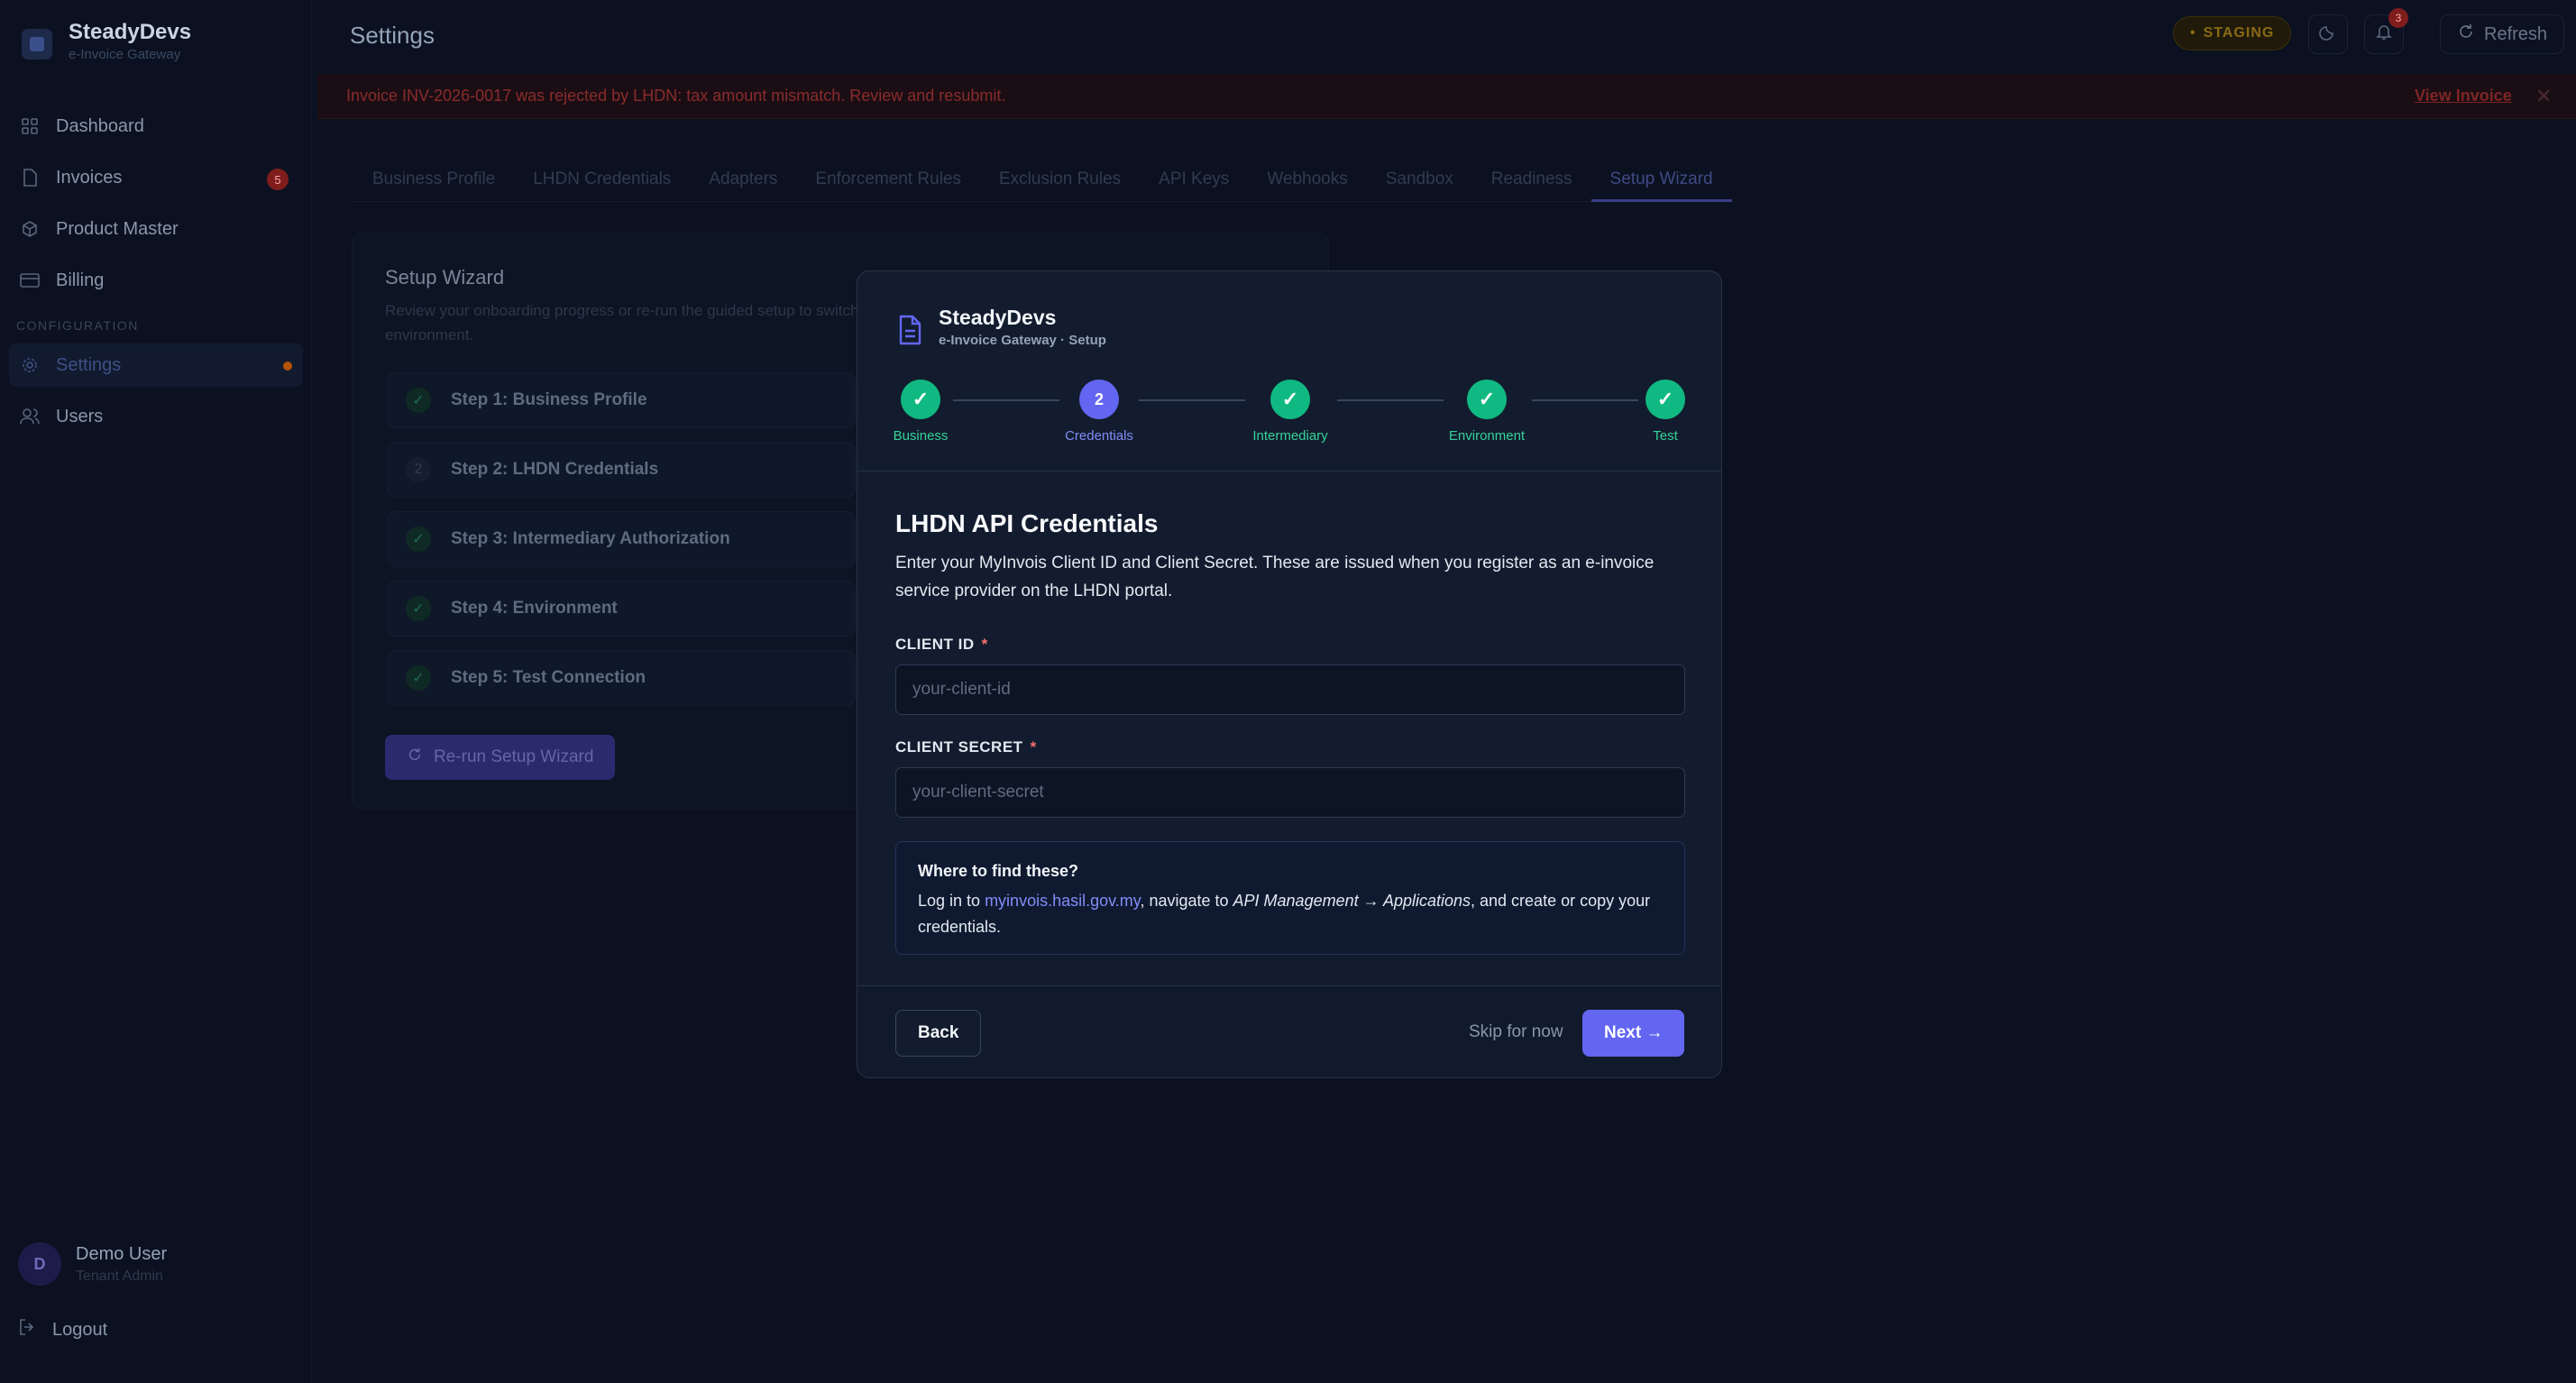 The image size is (2576, 1383). What do you see at coordinates (1516, 1032) in the screenshot?
I see `skip-for-now-link: Skip for now` at bounding box center [1516, 1032].